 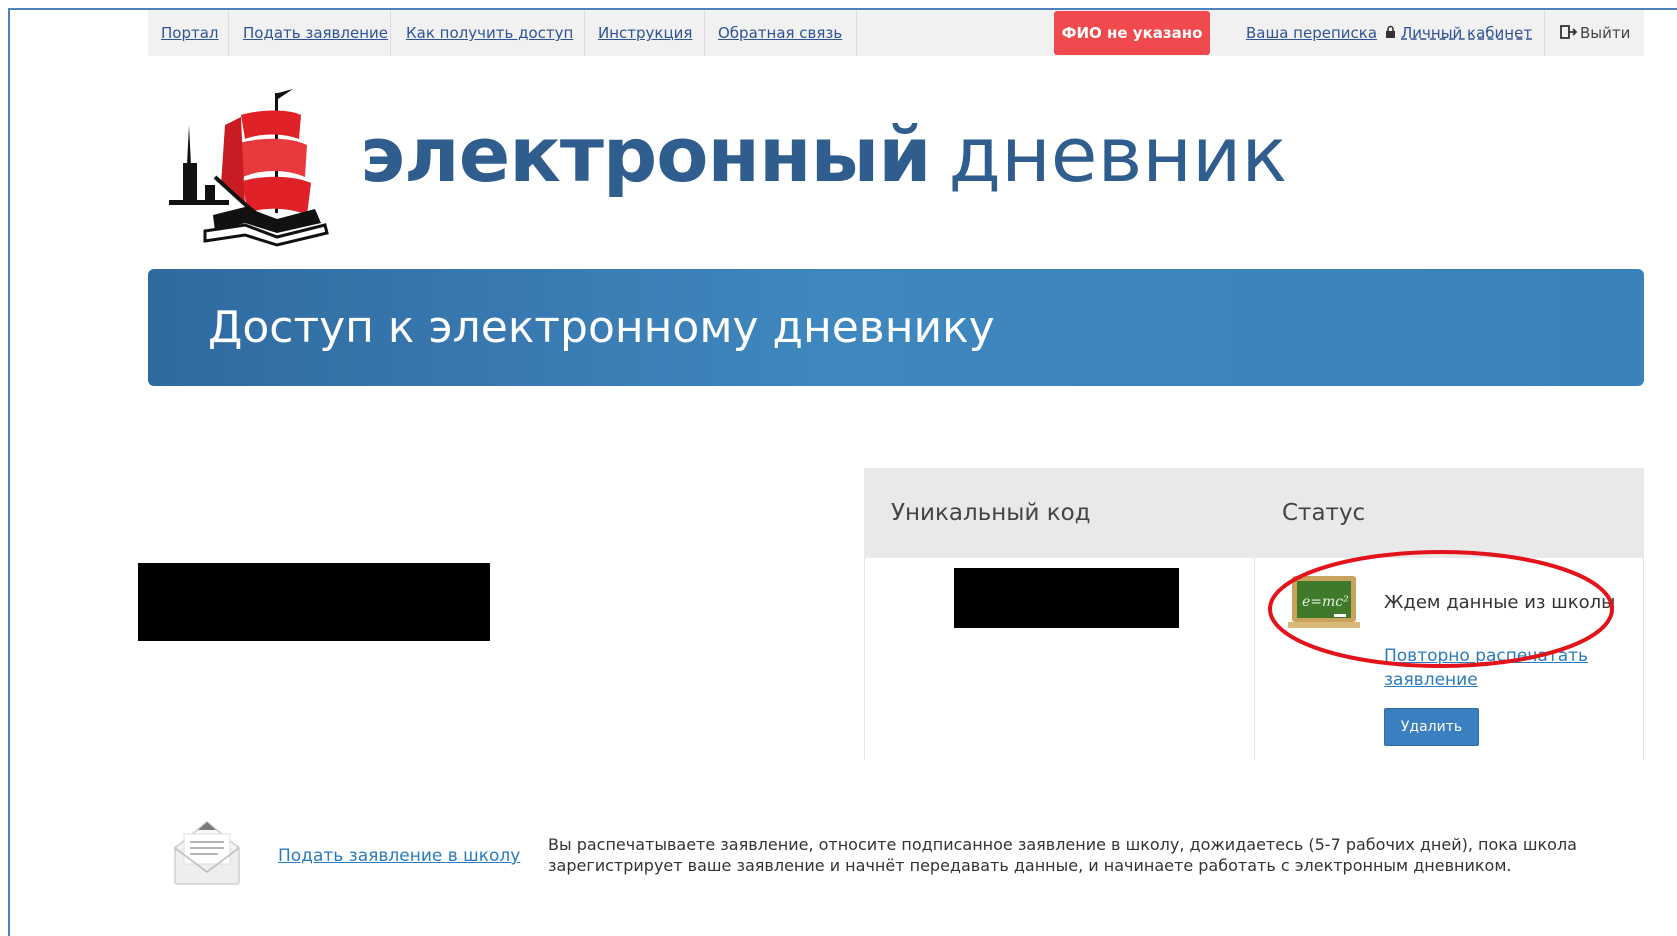 I want to click on table-header: Уникальный код Статус, so click(x=1254, y=513).